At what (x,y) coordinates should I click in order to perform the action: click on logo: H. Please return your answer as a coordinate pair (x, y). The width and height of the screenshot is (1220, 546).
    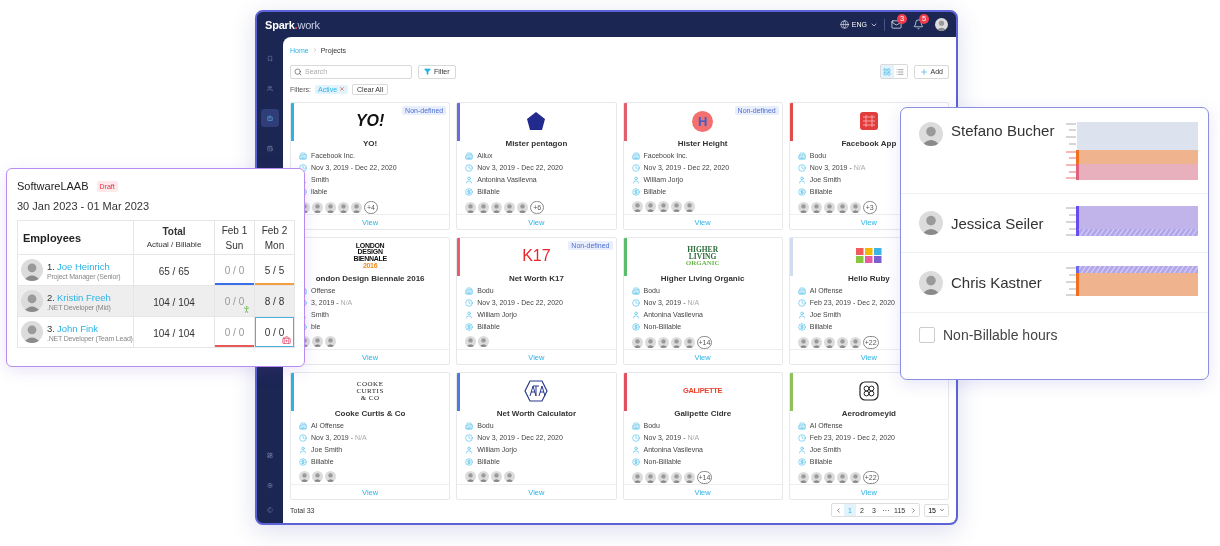
    Looking at the image, I should click on (703, 121).